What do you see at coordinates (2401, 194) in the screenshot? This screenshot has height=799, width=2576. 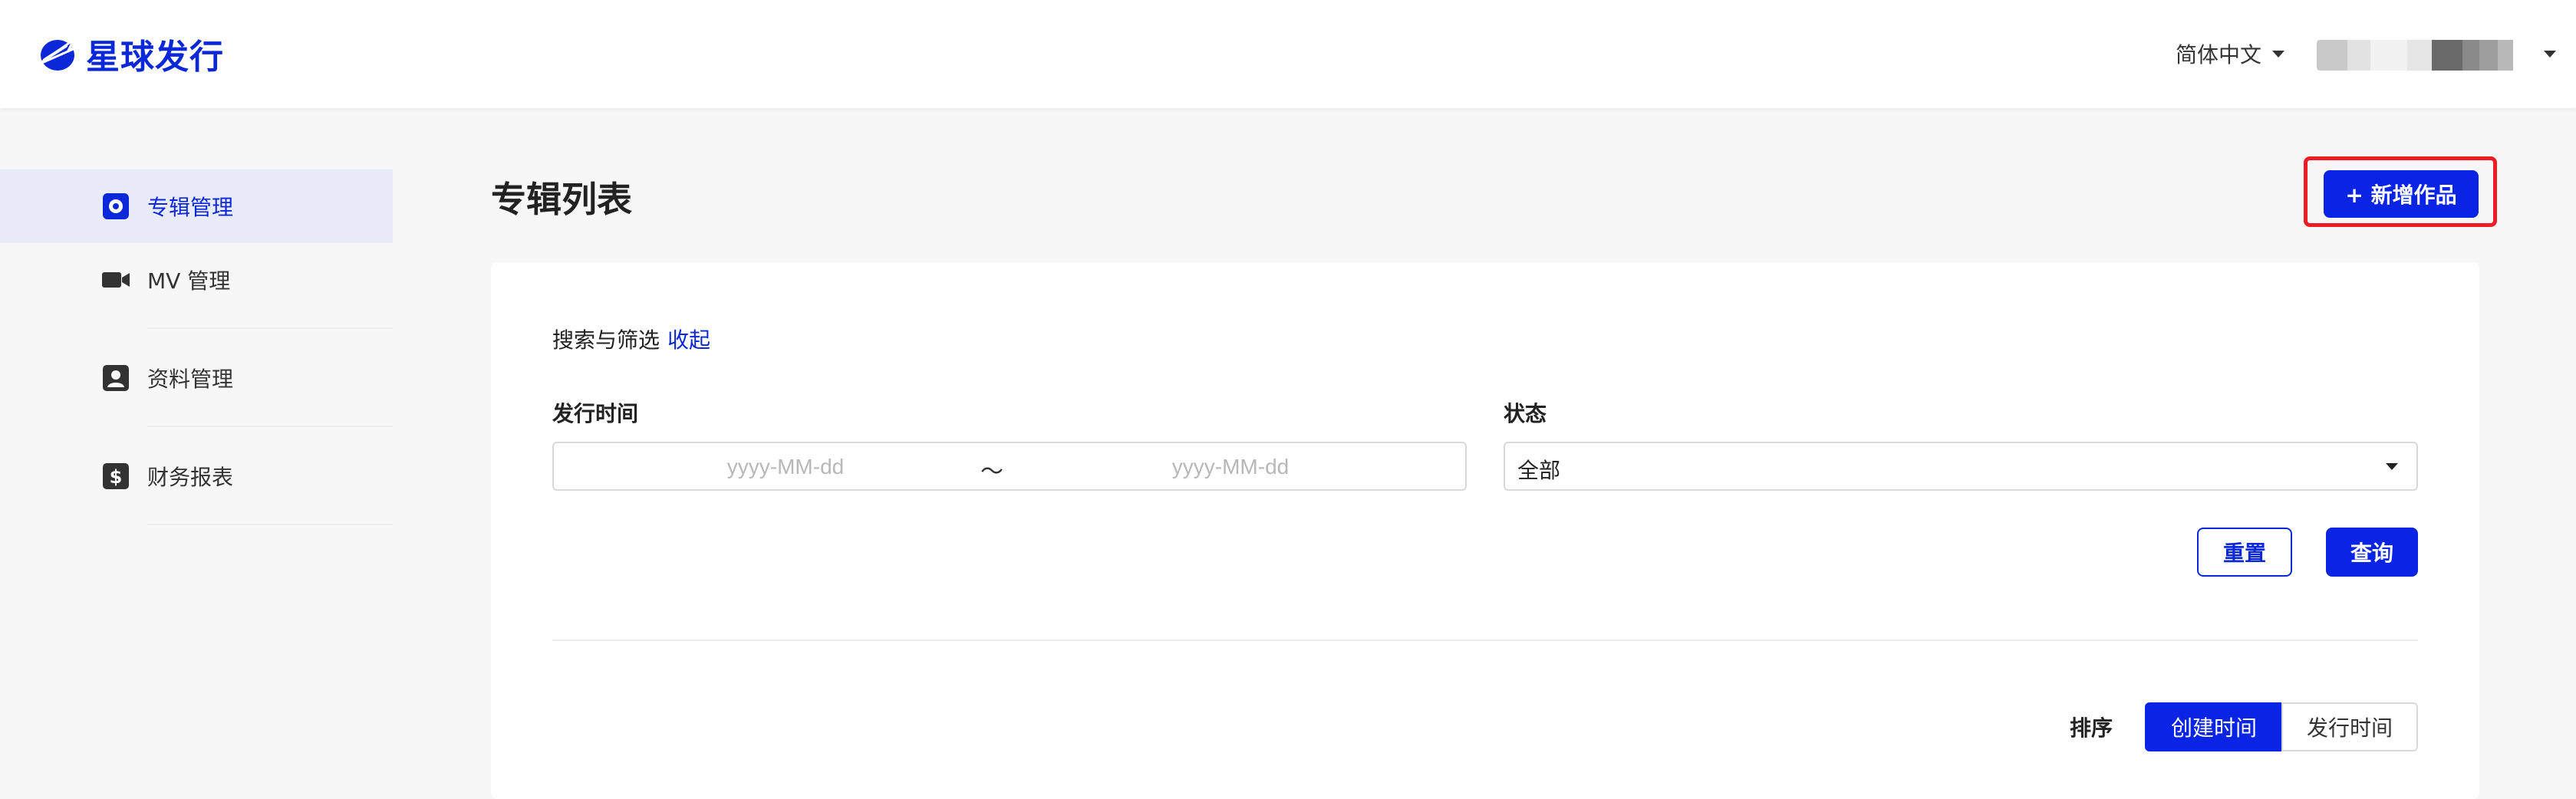 I see `add-work-button: + 新增作品` at bounding box center [2401, 194].